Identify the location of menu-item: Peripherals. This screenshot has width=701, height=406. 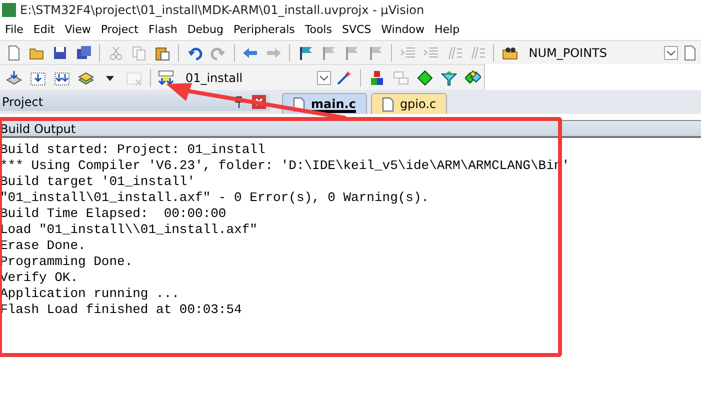
(264, 30).